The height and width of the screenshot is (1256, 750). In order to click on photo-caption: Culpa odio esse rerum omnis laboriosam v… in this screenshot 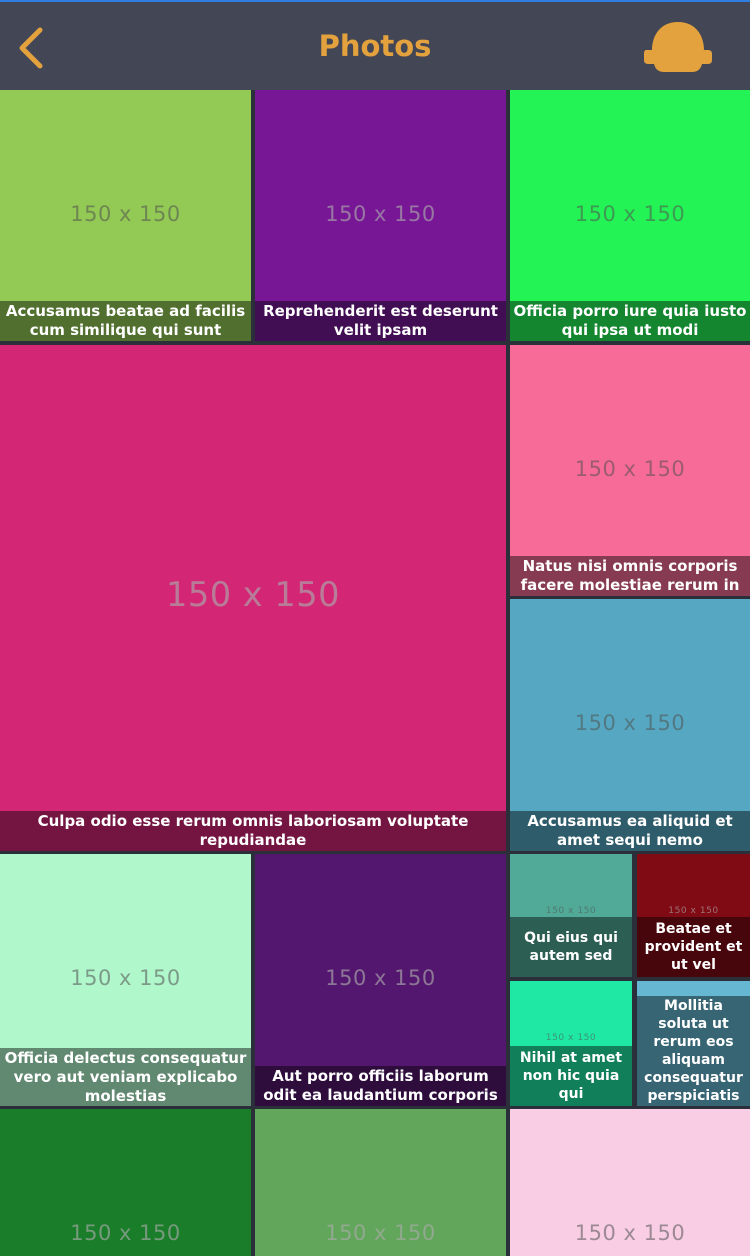, I will do `click(253, 831)`.